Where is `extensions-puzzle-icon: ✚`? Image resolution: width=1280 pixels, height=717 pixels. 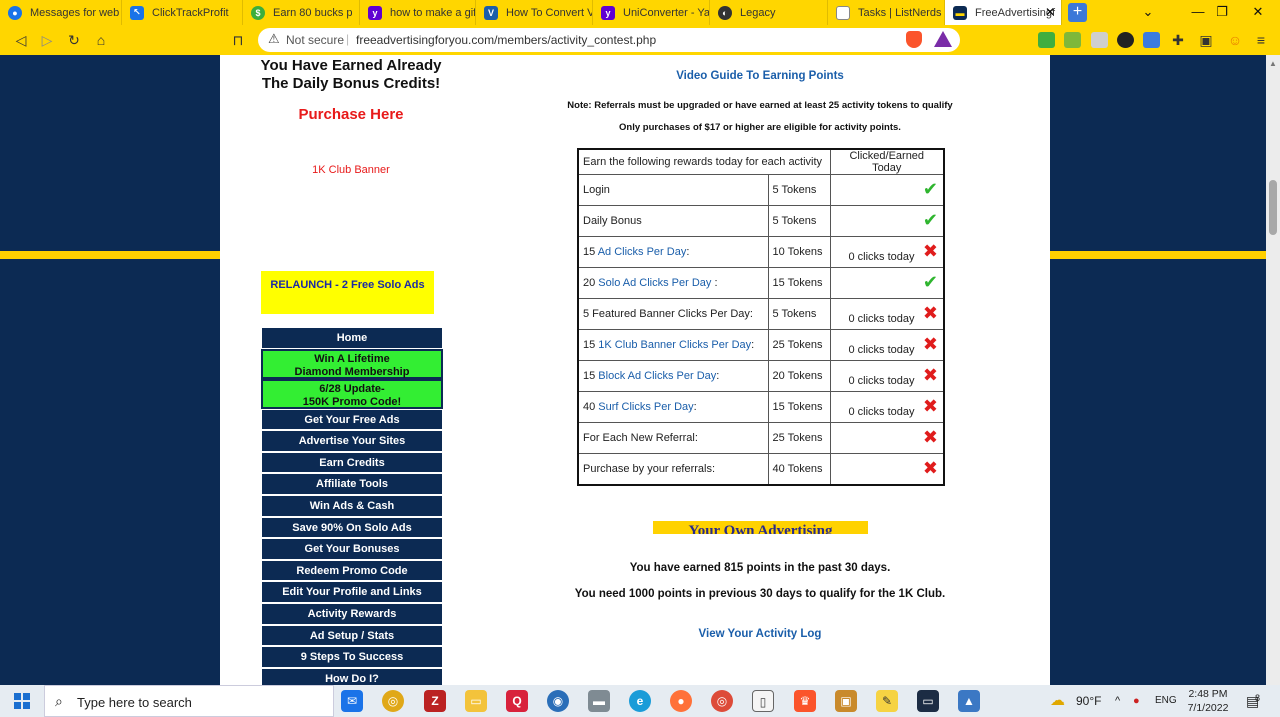 extensions-puzzle-icon: ✚ is located at coordinates (1178, 40).